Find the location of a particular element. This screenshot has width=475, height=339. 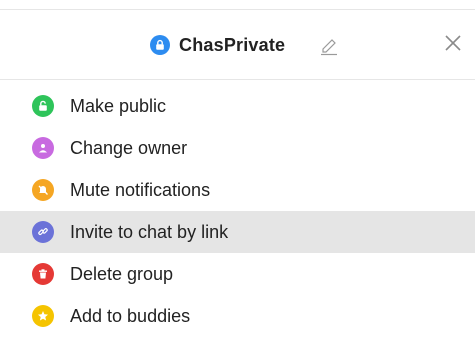

menu-item-label: Change owner is located at coordinates (129, 147).